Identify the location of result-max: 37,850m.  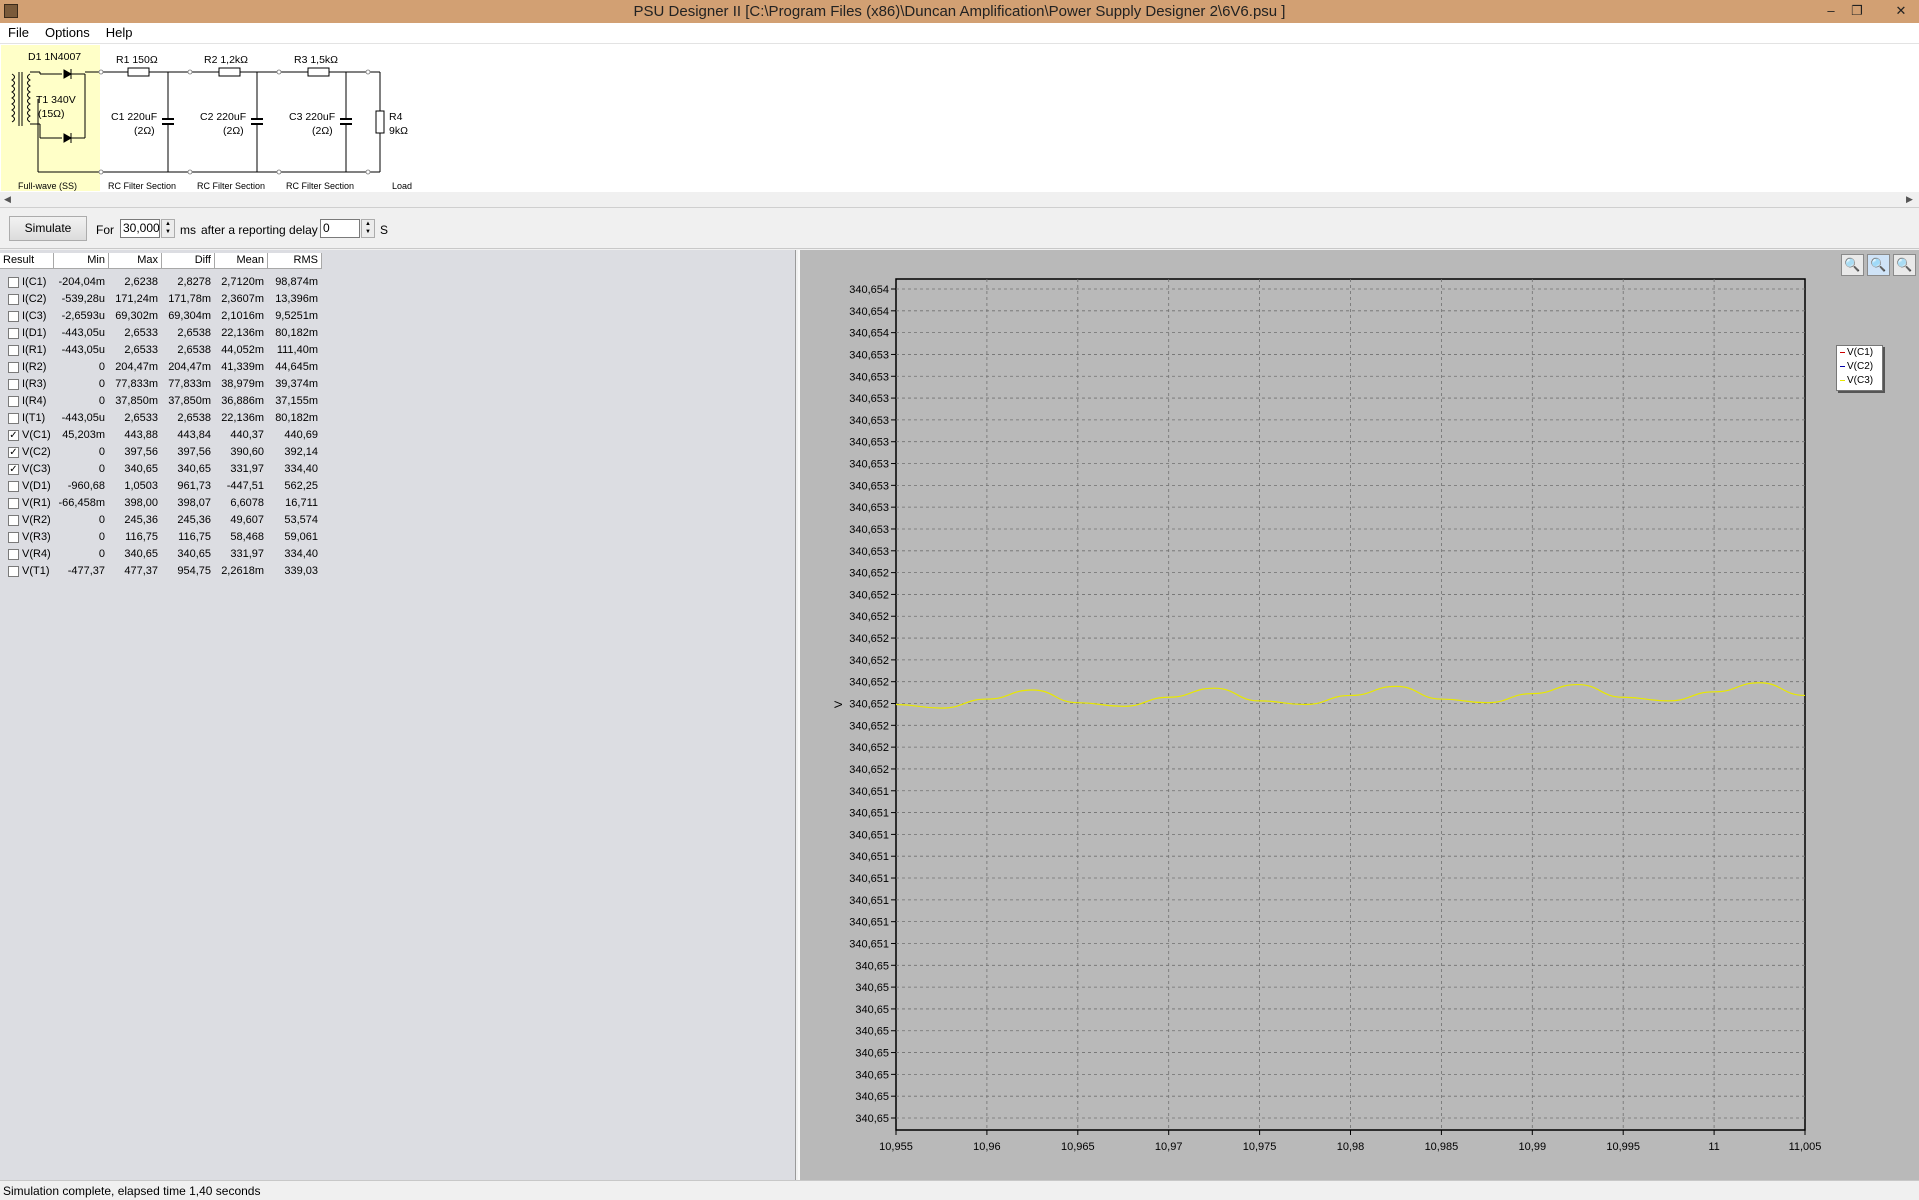
(136, 401).